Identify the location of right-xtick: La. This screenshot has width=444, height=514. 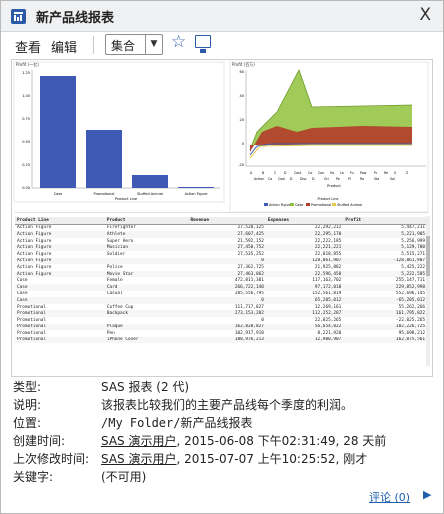
(342, 173).